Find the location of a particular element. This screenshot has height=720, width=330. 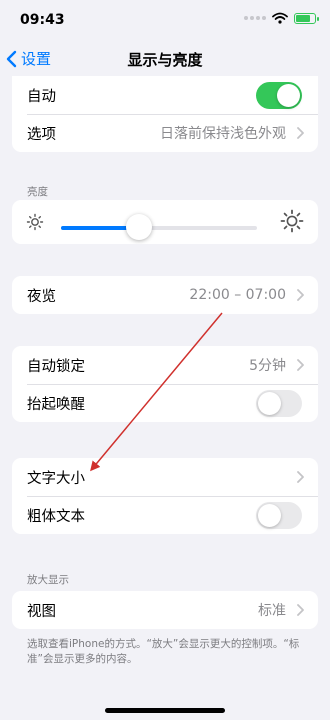

night-shift-row: 夜览 22:00 – 07:00 is located at coordinates (165, 295).